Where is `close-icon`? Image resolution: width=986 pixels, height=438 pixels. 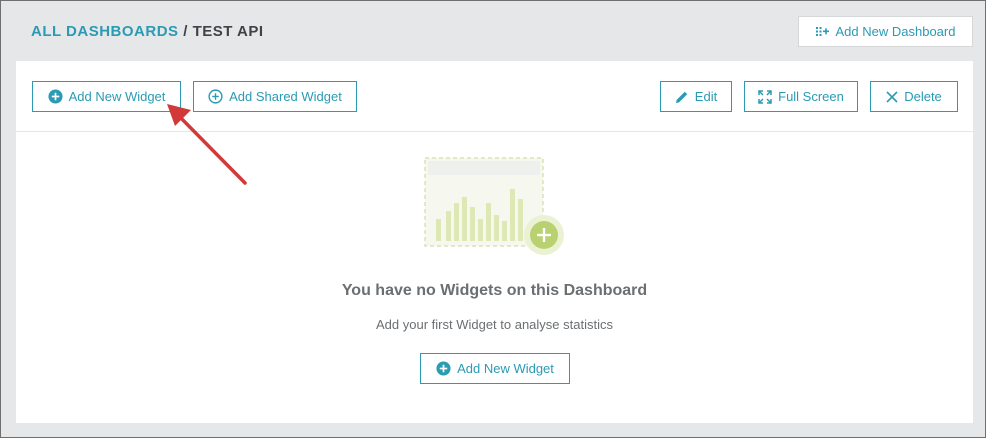 close-icon is located at coordinates (892, 96).